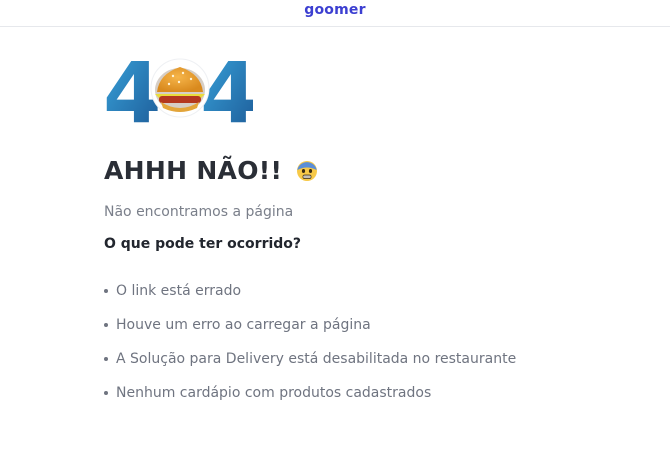 This screenshot has width=670, height=459. What do you see at coordinates (193, 170) in the screenshot?
I see `page-title: AHHH NÃO!!` at bounding box center [193, 170].